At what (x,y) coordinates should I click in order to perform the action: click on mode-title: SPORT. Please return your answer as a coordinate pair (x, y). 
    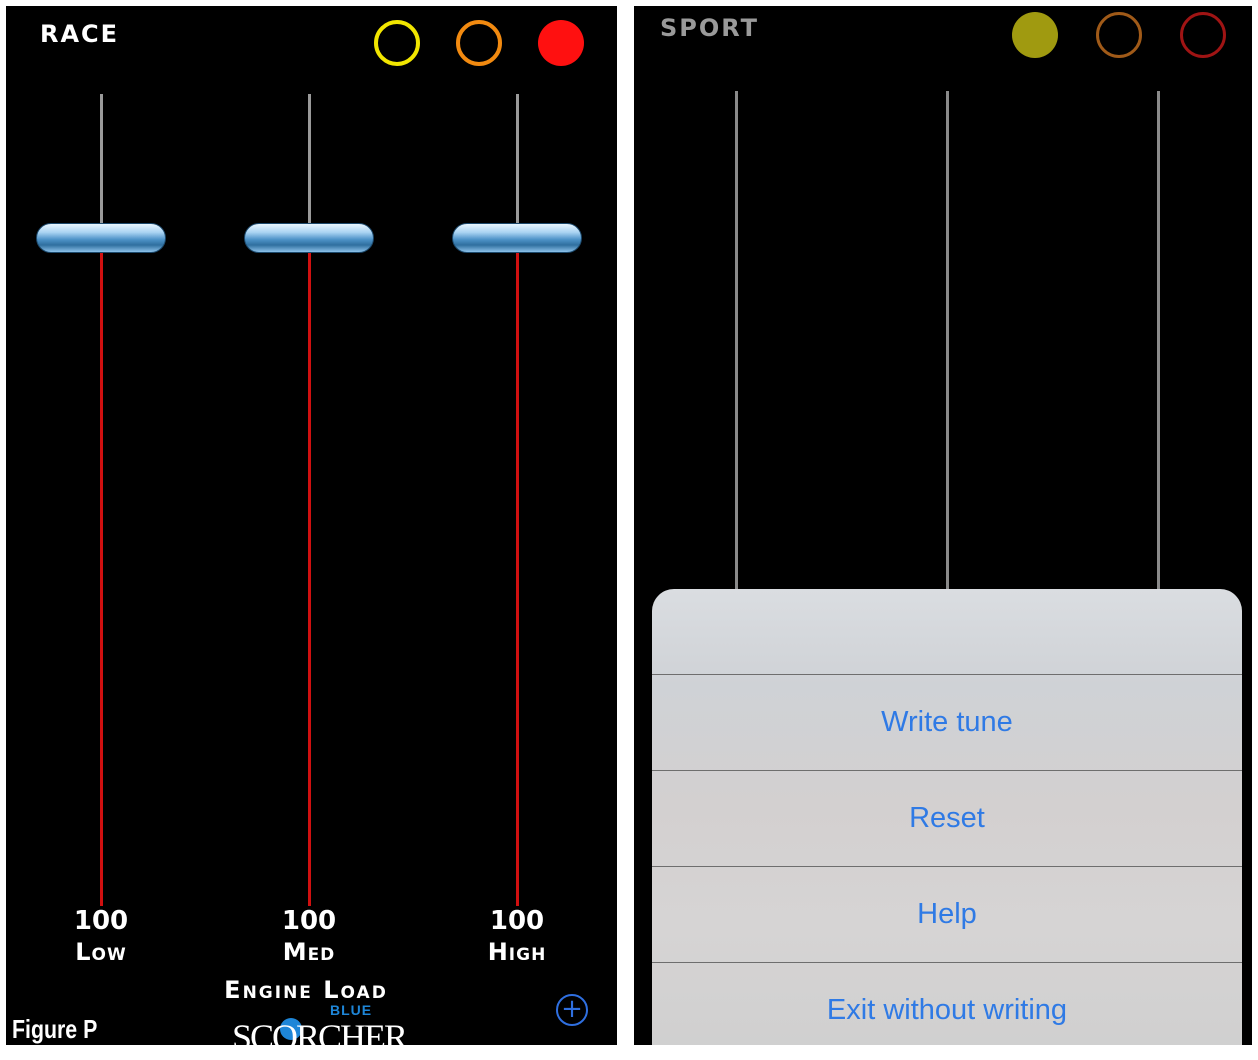
    Looking at the image, I should click on (710, 28).